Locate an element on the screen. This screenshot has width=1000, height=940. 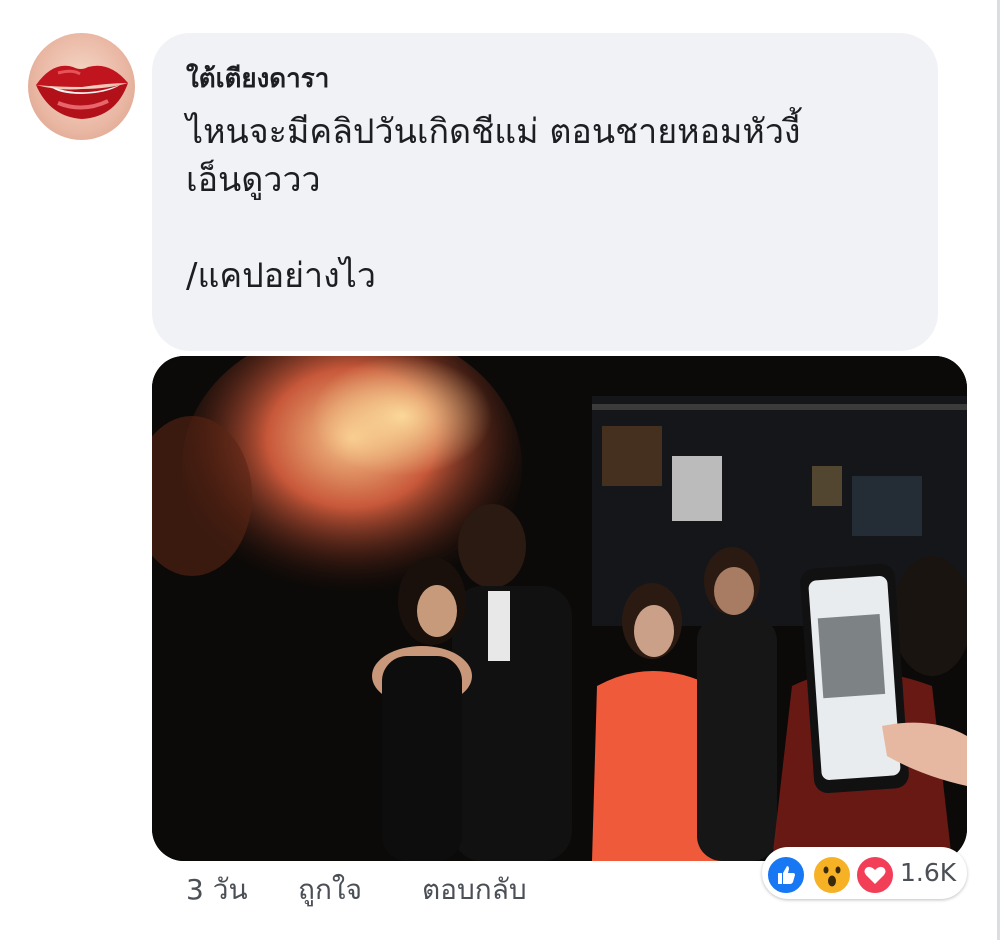
like-icon is located at coordinates (786, 875).